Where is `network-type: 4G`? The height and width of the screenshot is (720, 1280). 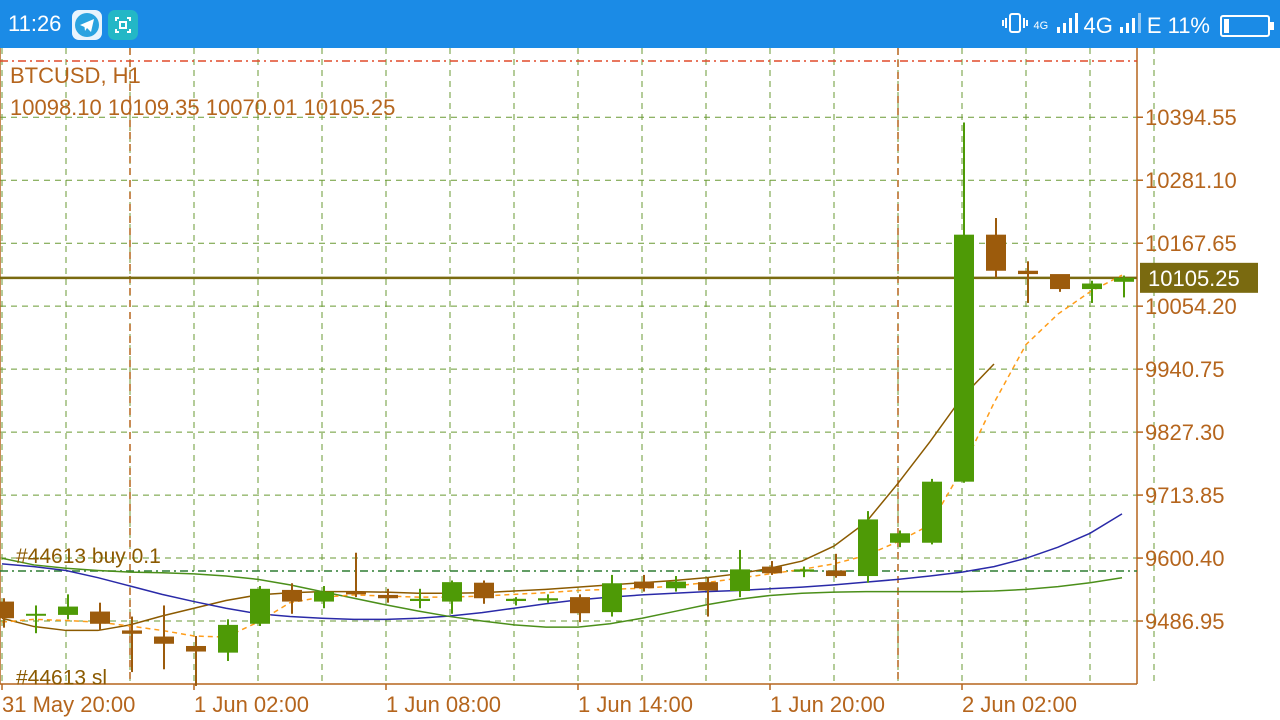
network-type: 4G is located at coordinates (1098, 25).